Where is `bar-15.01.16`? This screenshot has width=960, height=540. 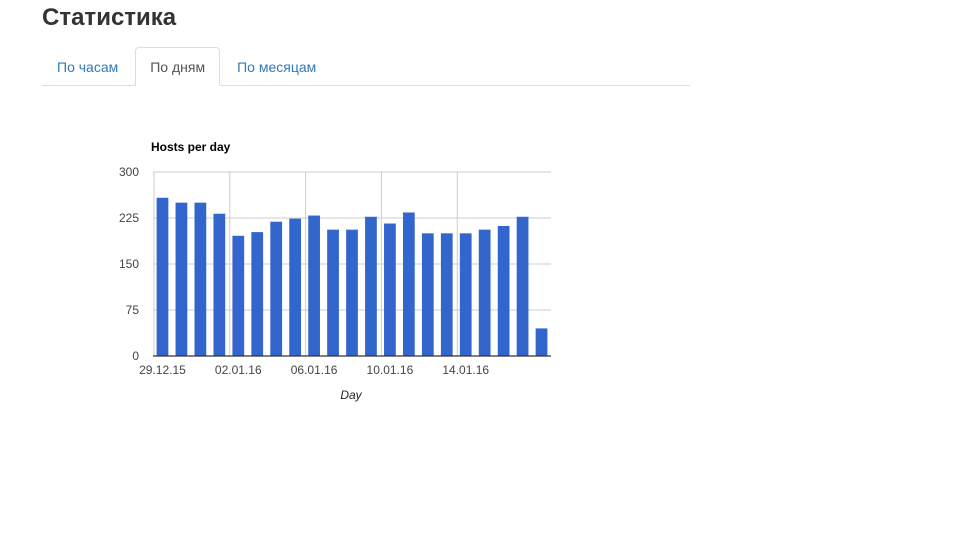 bar-15.01.16 is located at coordinates (484, 292).